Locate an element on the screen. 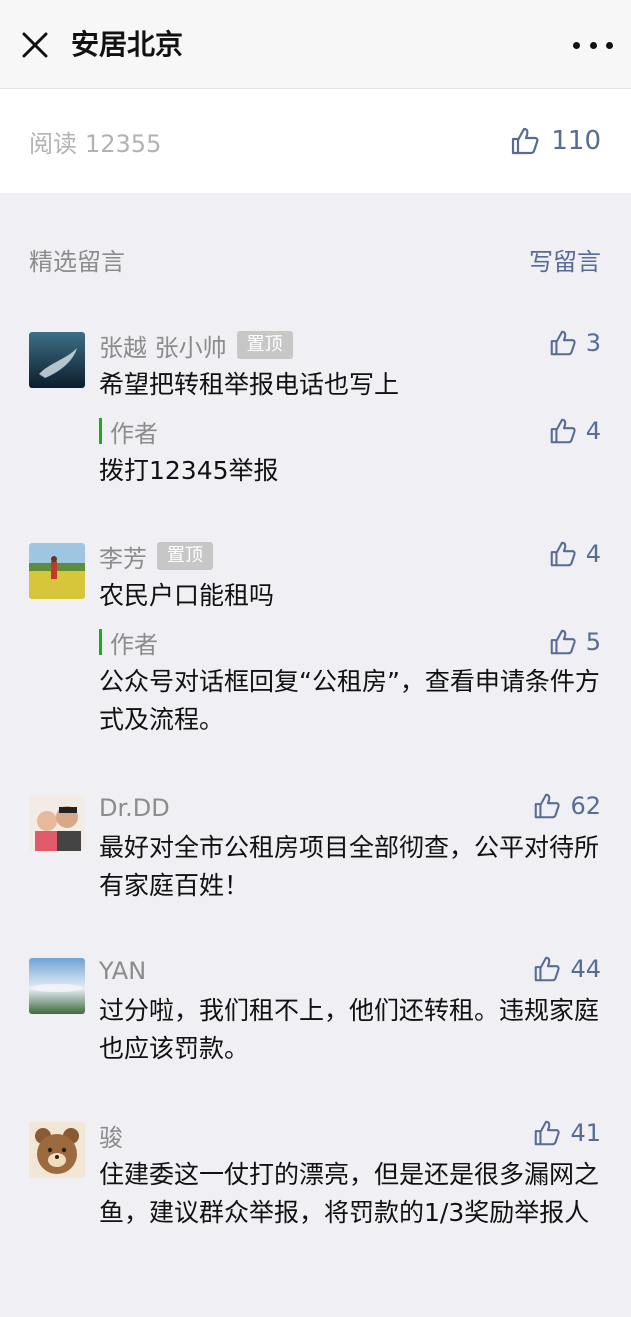  like-count: 41 is located at coordinates (585, 1133).